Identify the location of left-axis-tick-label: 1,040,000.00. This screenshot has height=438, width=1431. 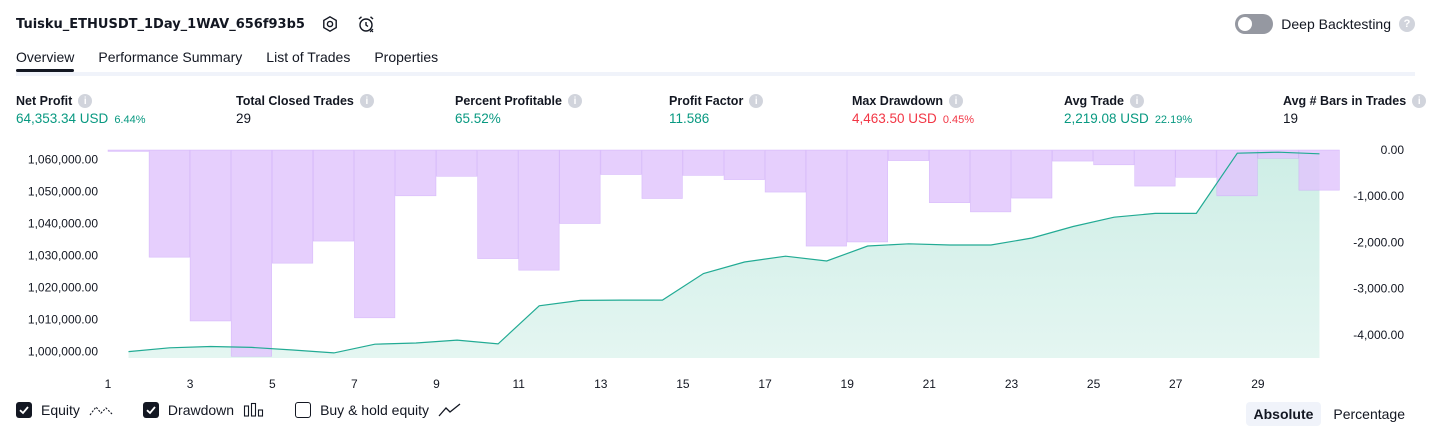
(63, 224).